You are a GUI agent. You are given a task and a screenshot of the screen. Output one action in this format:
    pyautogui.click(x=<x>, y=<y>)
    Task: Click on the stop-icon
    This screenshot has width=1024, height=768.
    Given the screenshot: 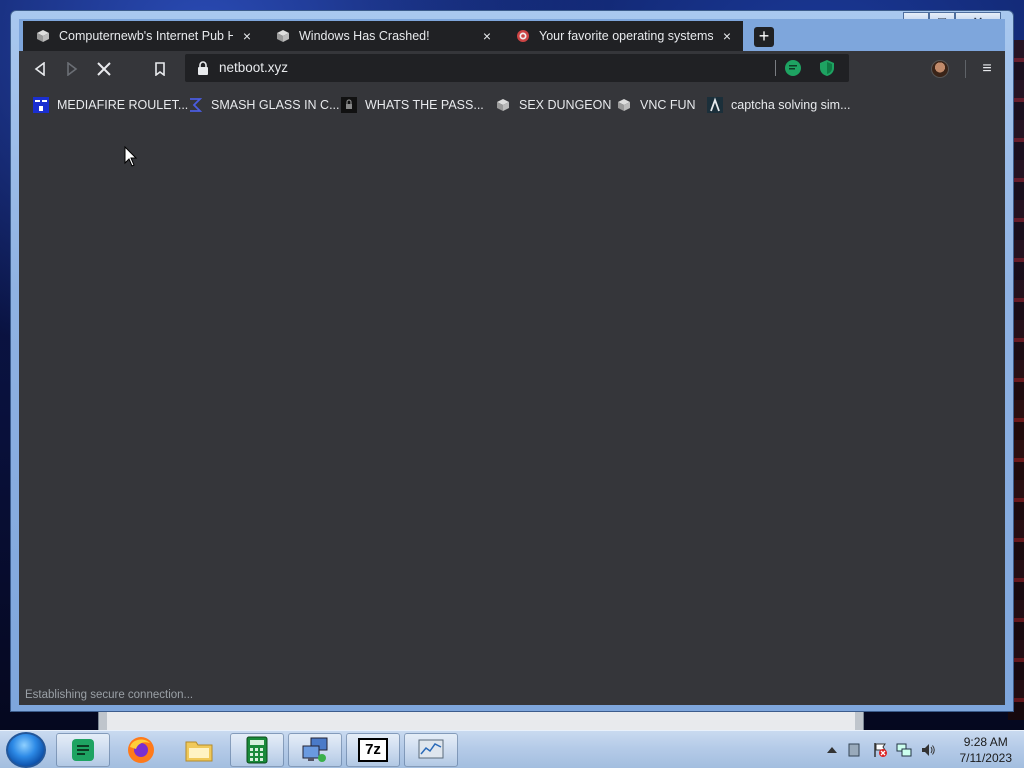 What is the action you would take?
    pyautogui.click(x=104, y=69)
    